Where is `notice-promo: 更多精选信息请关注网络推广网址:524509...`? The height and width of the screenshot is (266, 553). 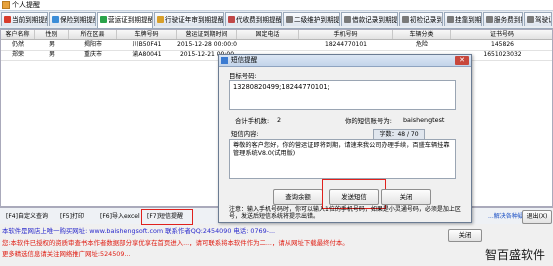 notice-promo: 更多精选信息请关注网络推广网址:524509... is located at coordinates (66, 254).